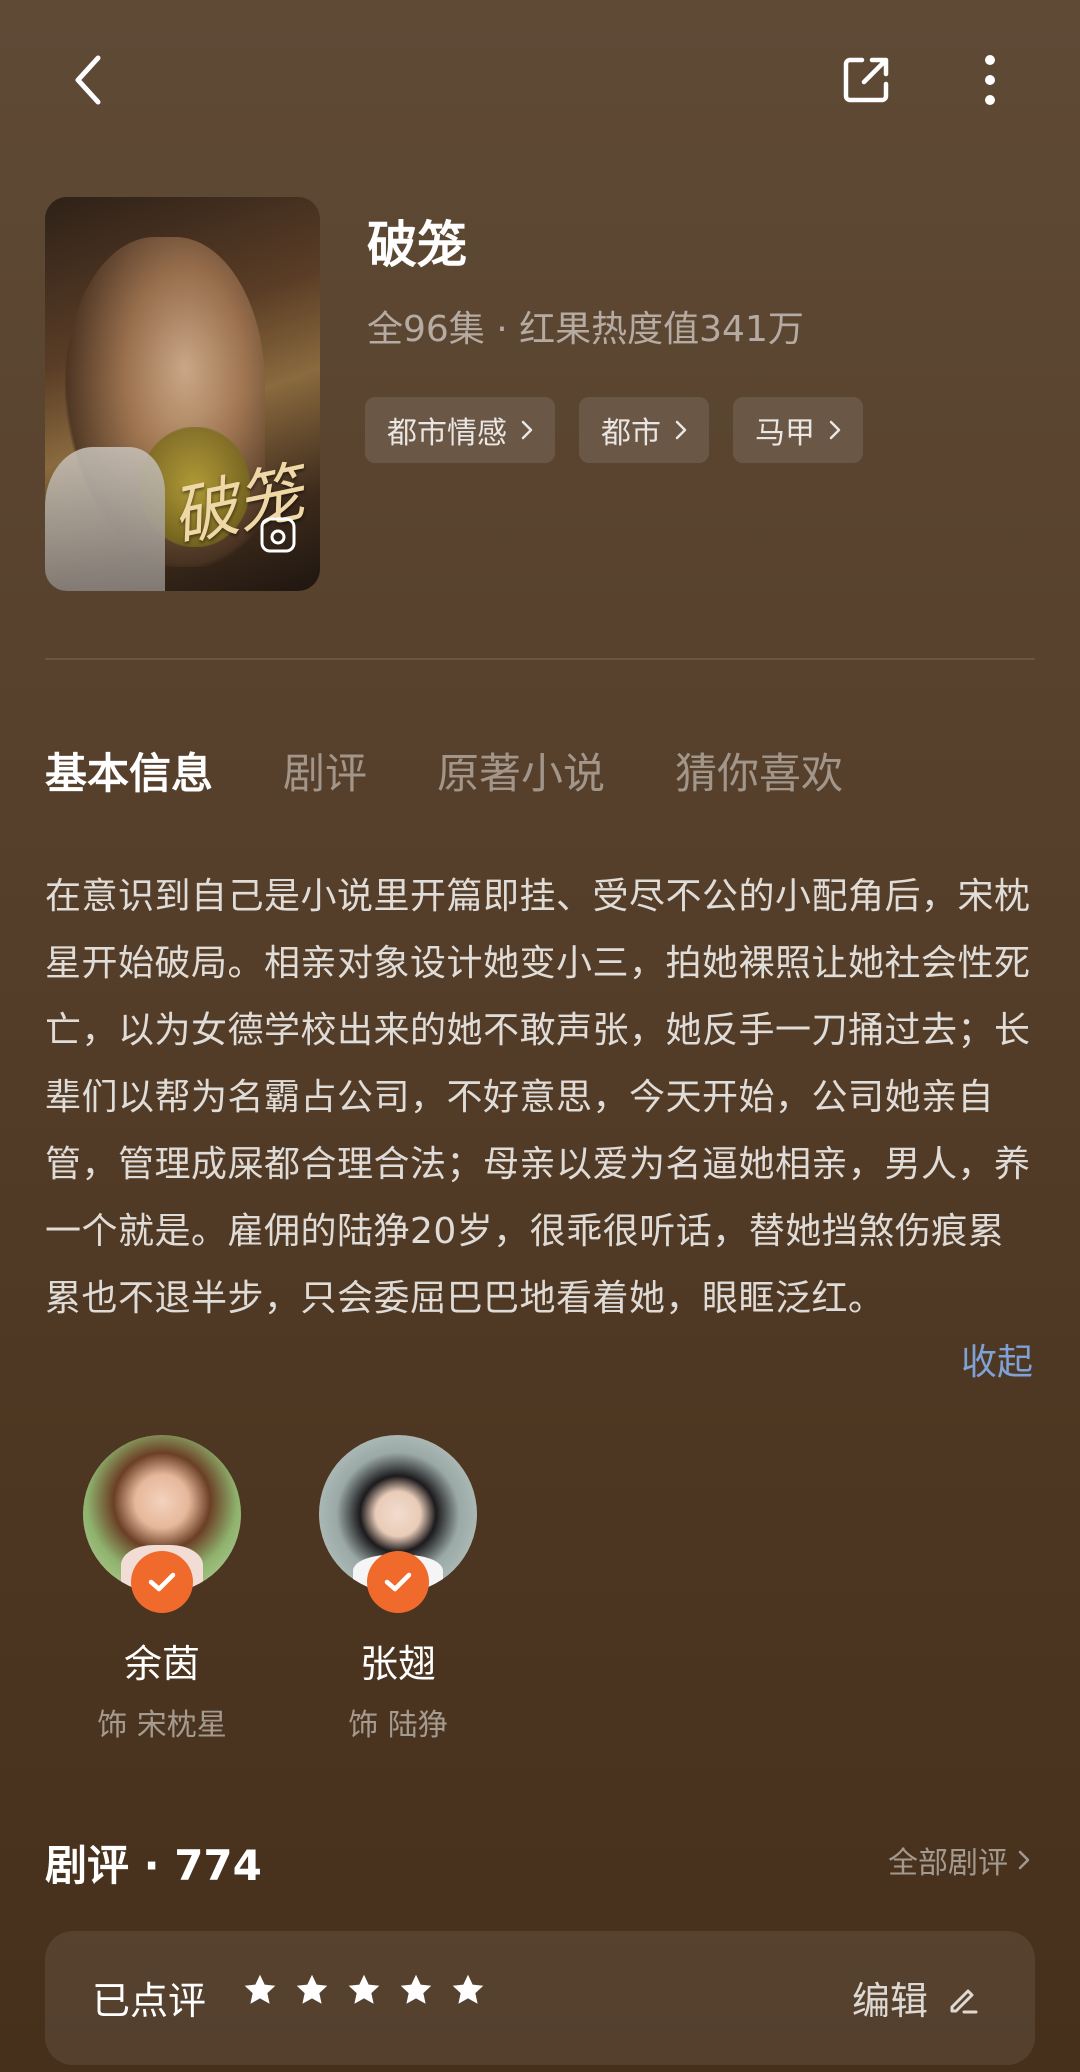 The width and height of the screenshot is (1080, 2072). I want to click on tag-chip: 都市, so click(644, 430).